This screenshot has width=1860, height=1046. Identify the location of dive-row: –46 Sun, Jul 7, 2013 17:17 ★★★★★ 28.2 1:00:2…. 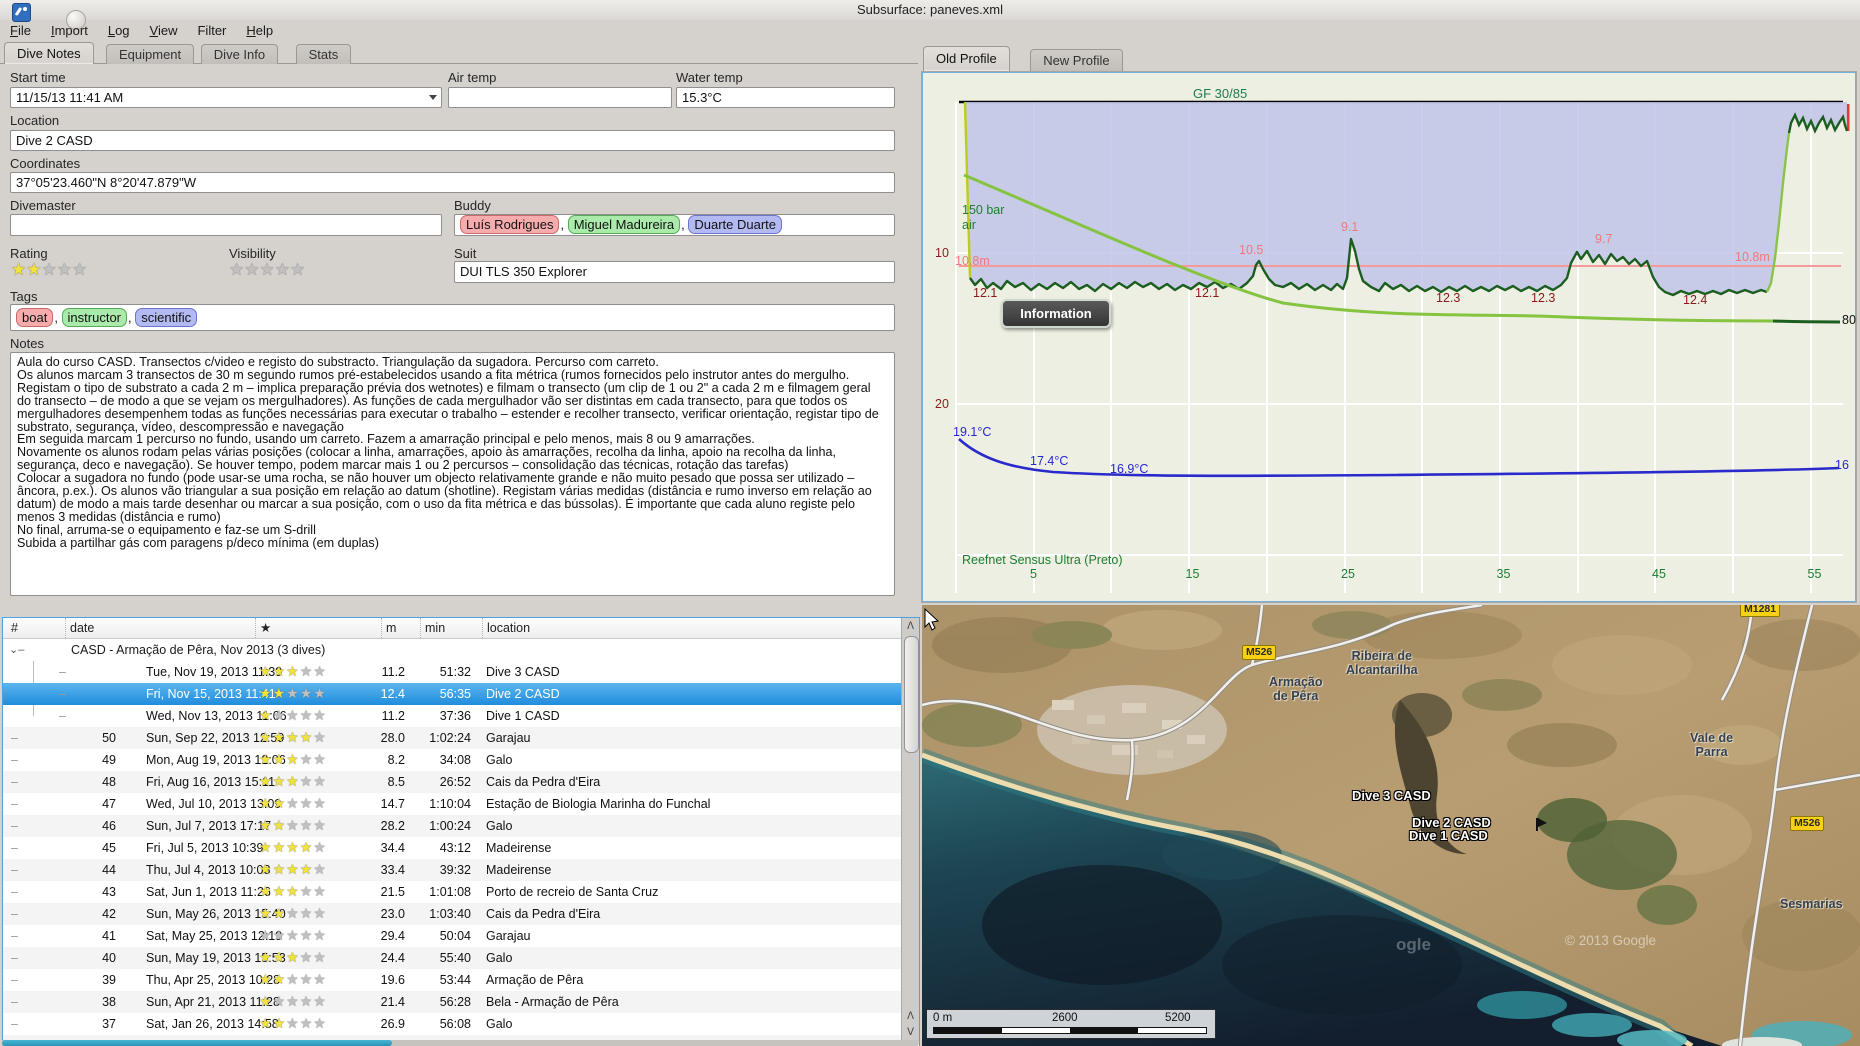
(452, 826).